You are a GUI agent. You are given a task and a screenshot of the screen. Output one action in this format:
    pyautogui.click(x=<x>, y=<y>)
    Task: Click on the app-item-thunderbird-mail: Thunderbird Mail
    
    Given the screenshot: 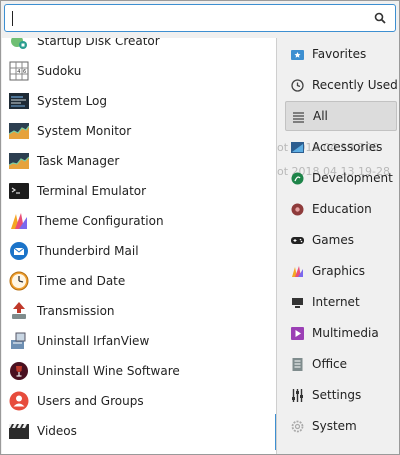 What is the action you would take?
    pyautogui.click(x=139, y=251)
    